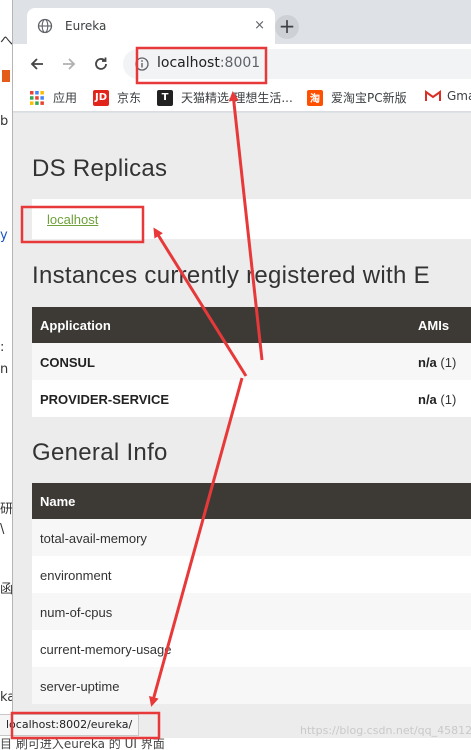 This screenshot has height=750, width=471. I want to click on instances-table-header: Application AMIs, so click(251, 325).